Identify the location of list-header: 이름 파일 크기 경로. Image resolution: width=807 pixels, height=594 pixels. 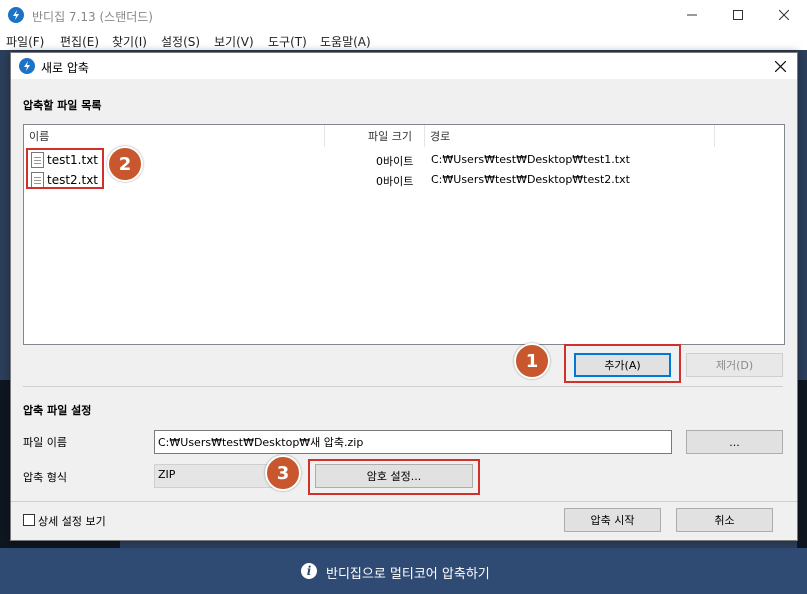
(404, 136).